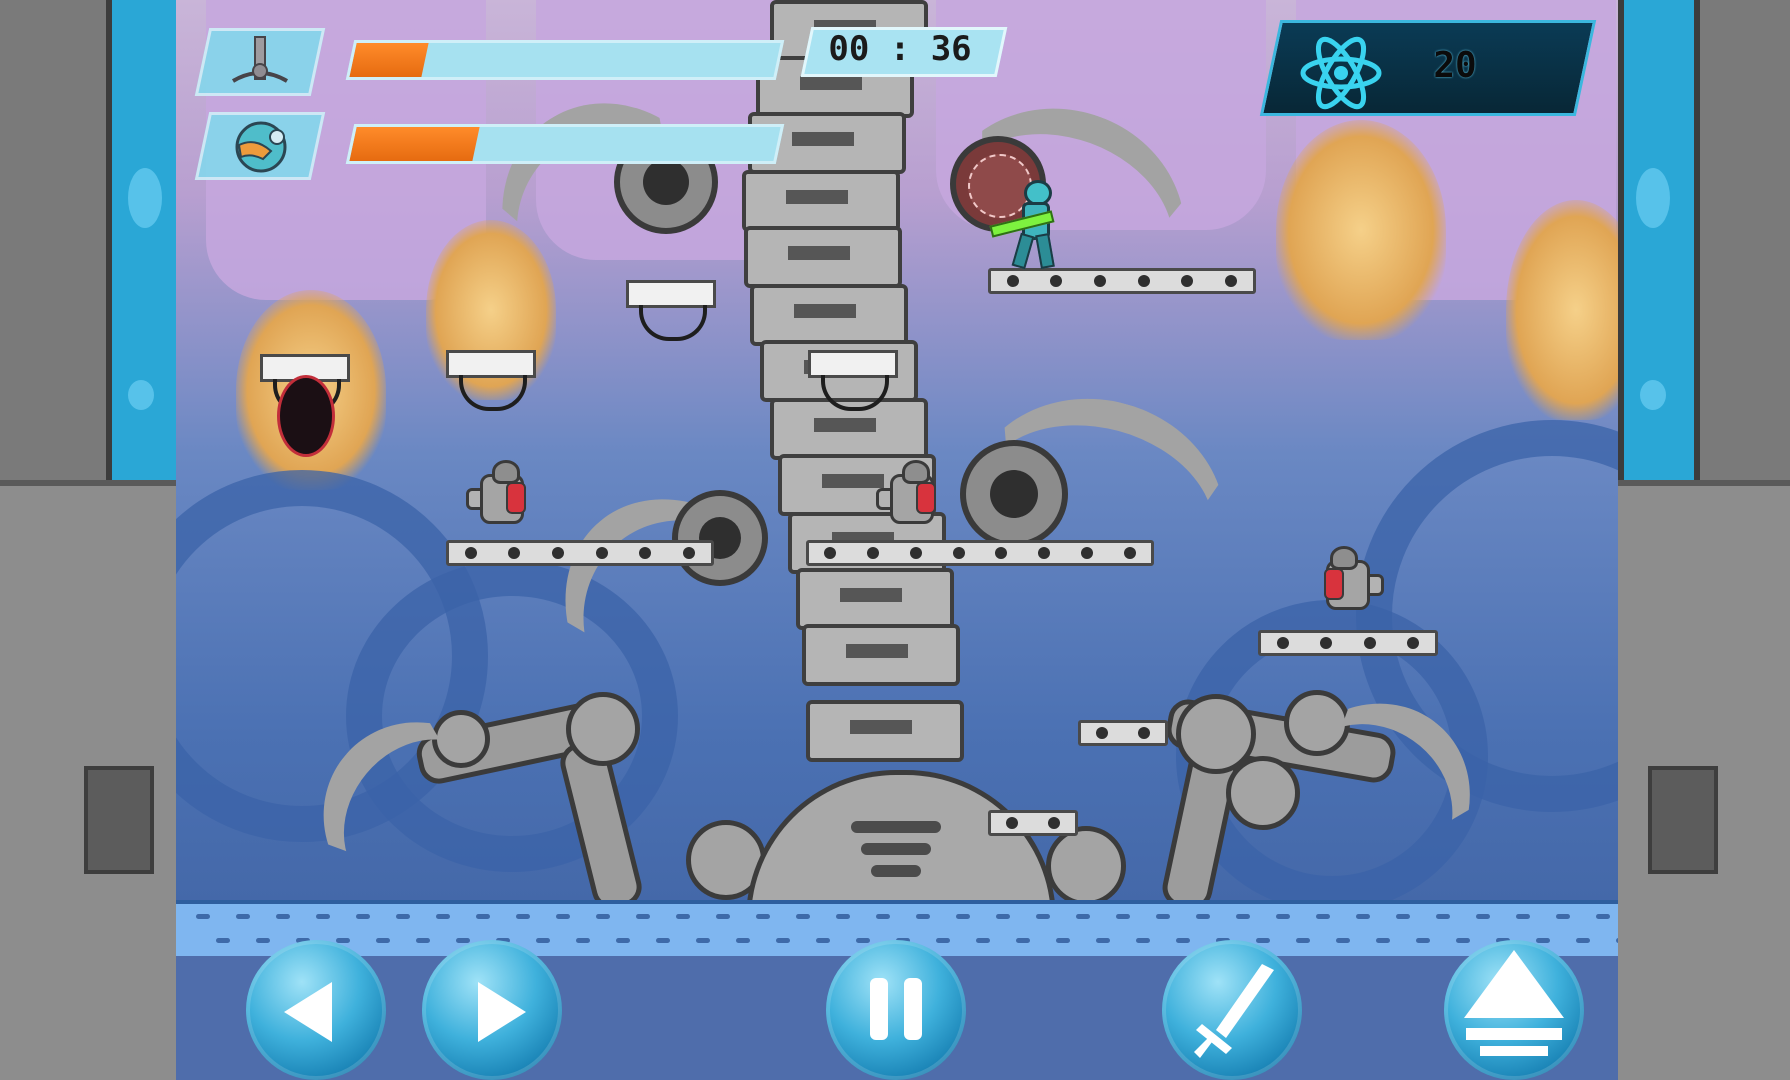 This screenshot has width=1790, height=1080. I want to click on boss-health-bar, so click(565, 60).